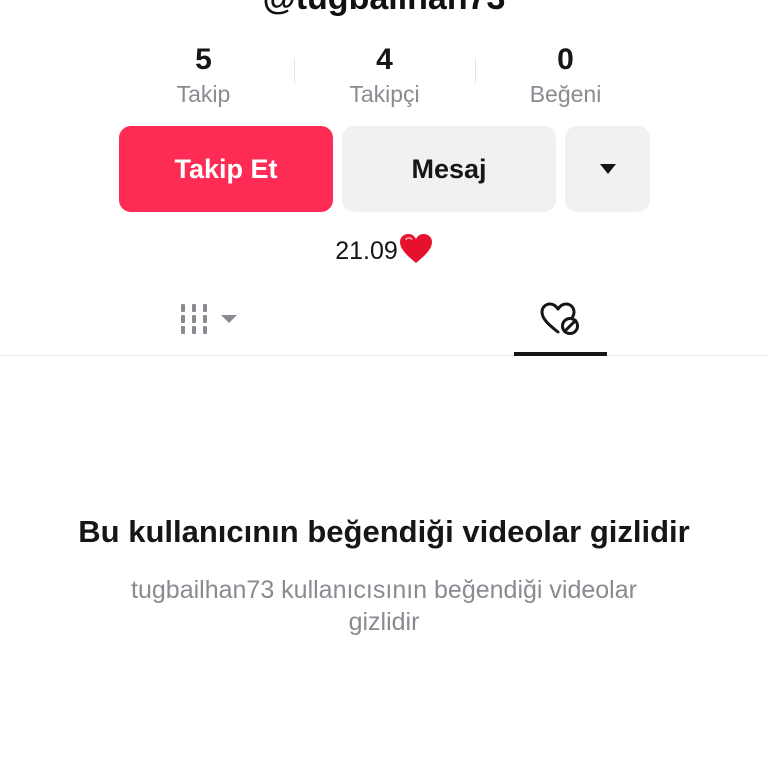 This screenshot has height=768, width=768. I want to click on caret-down-icon, so click(607, 169).